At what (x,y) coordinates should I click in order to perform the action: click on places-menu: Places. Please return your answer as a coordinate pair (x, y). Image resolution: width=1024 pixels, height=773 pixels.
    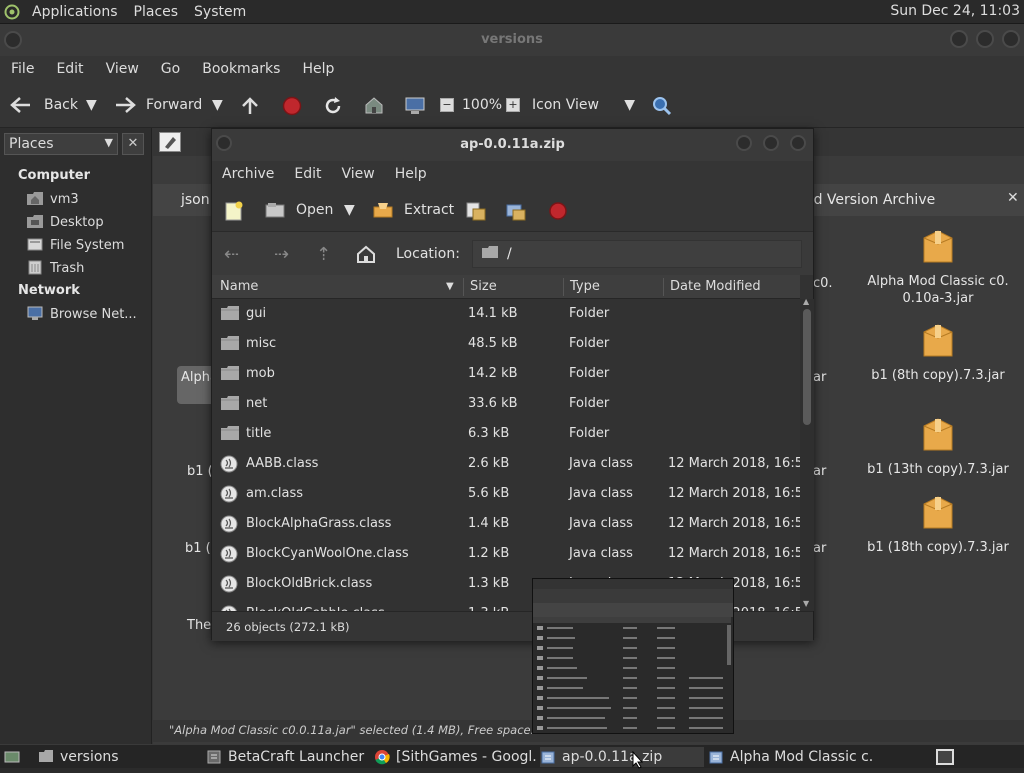
    Looking at the image, I should click on (156, 12).